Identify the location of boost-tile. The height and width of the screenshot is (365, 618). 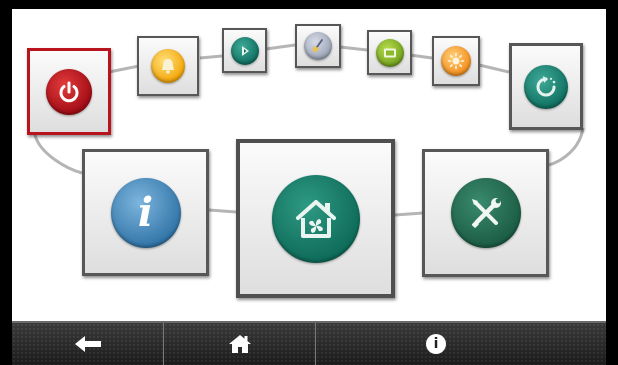
(244, 50).